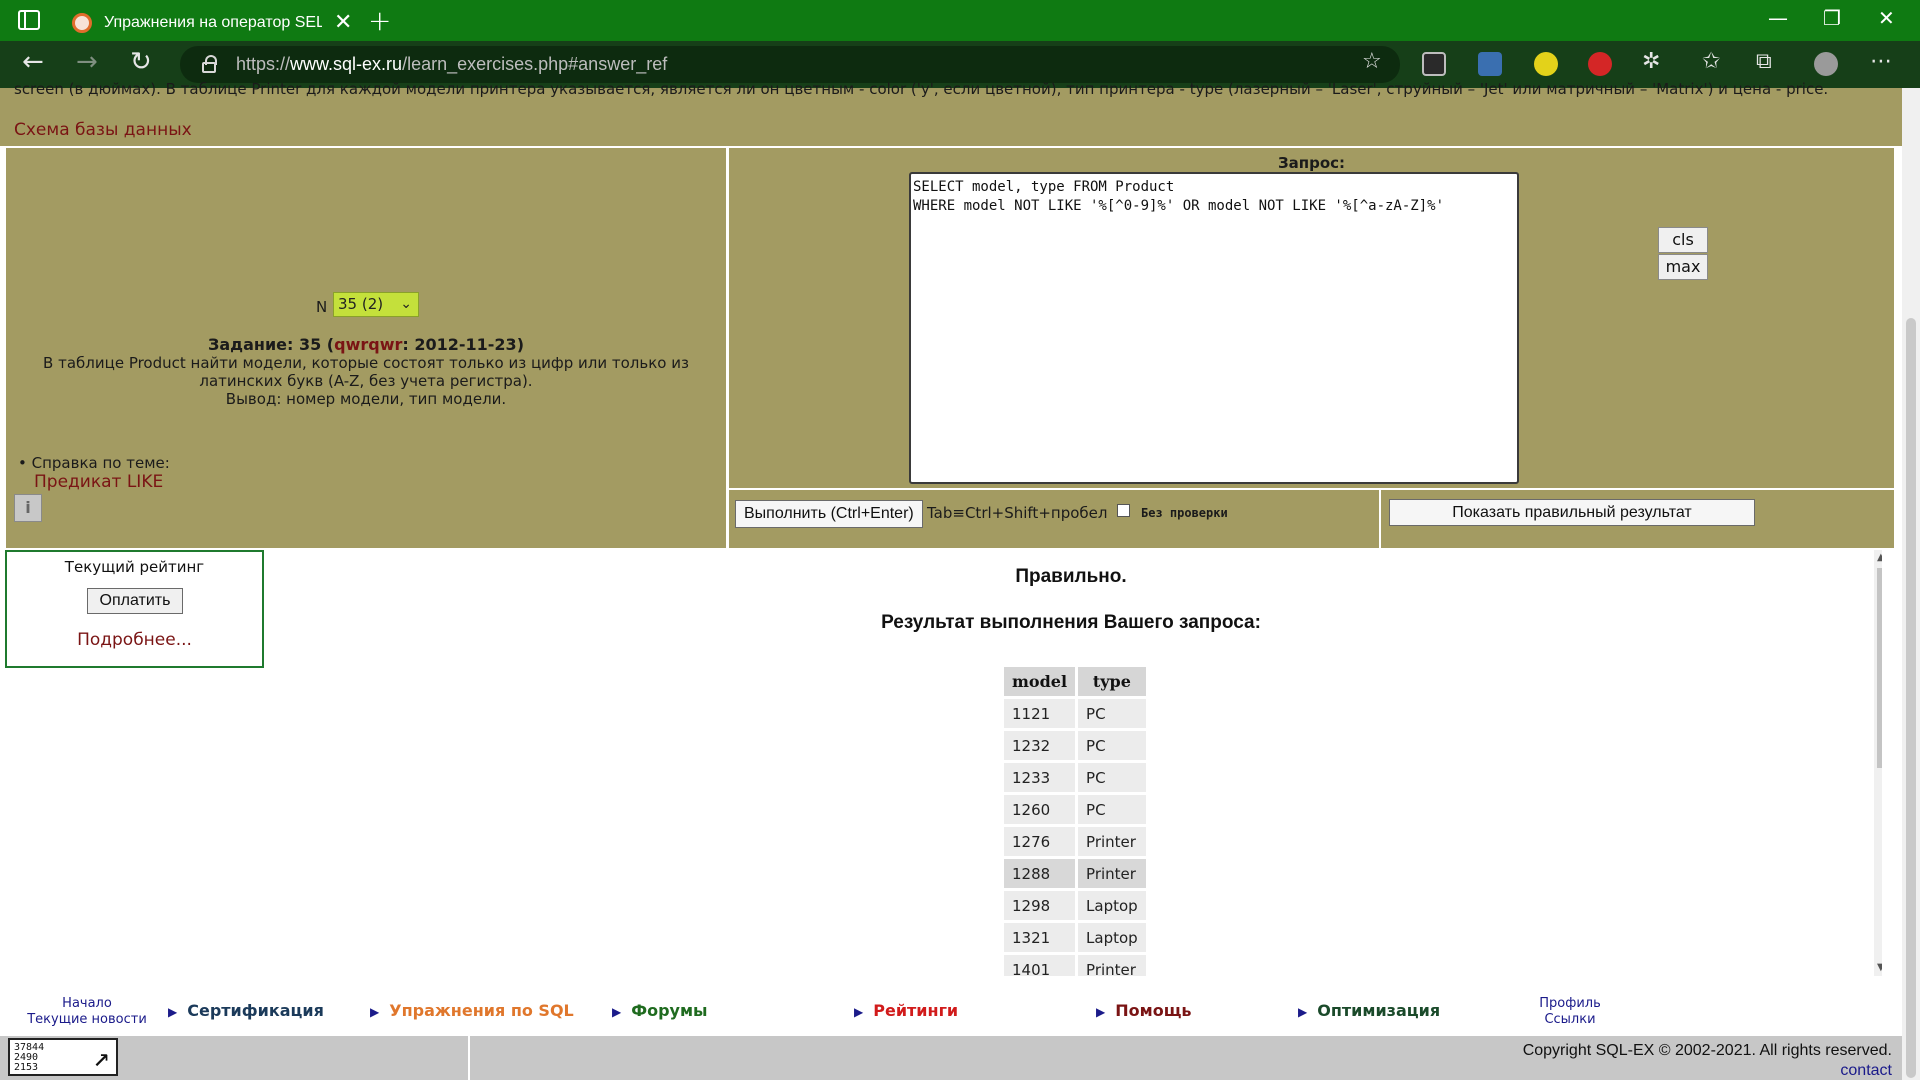  What do you see at coordinates (1683, 267) in the screenshot?
I see `max-button: max` at bounding box center [1683, 267].